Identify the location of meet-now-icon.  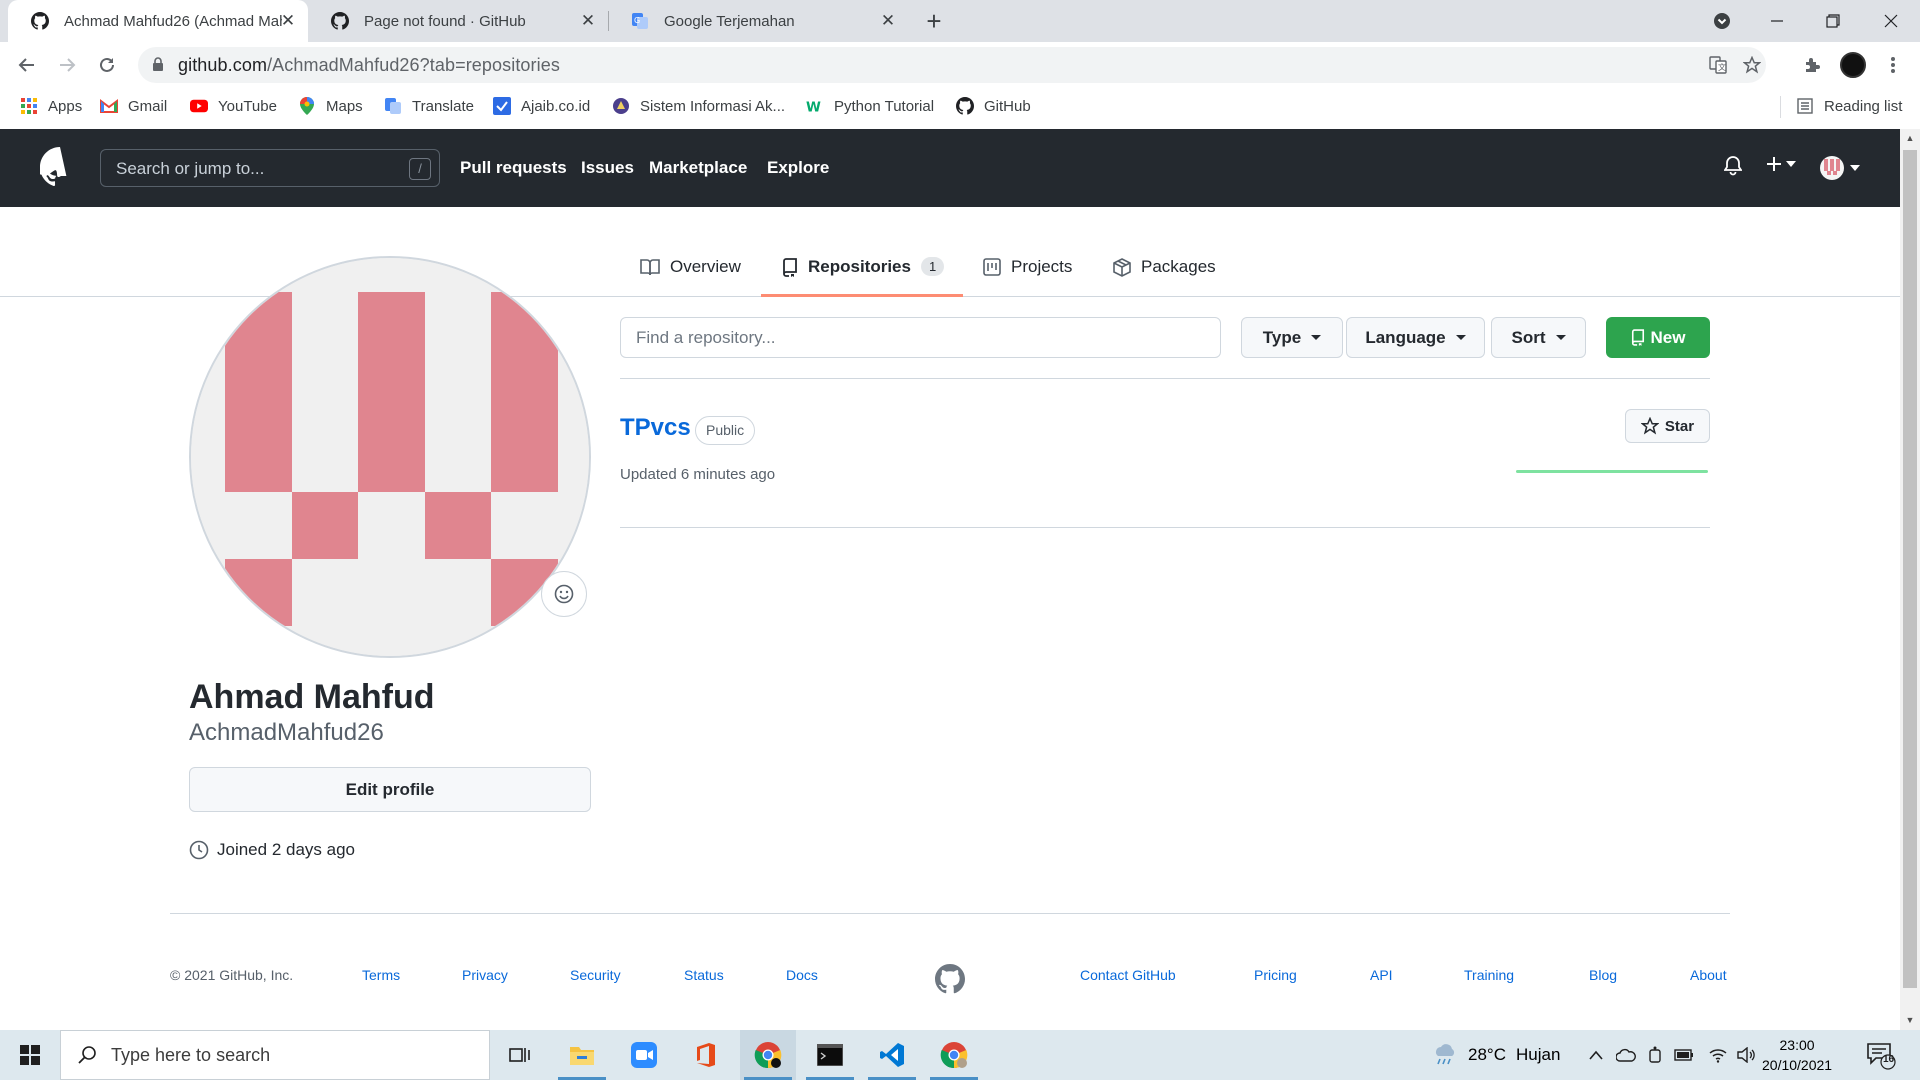
(1656, 1055).